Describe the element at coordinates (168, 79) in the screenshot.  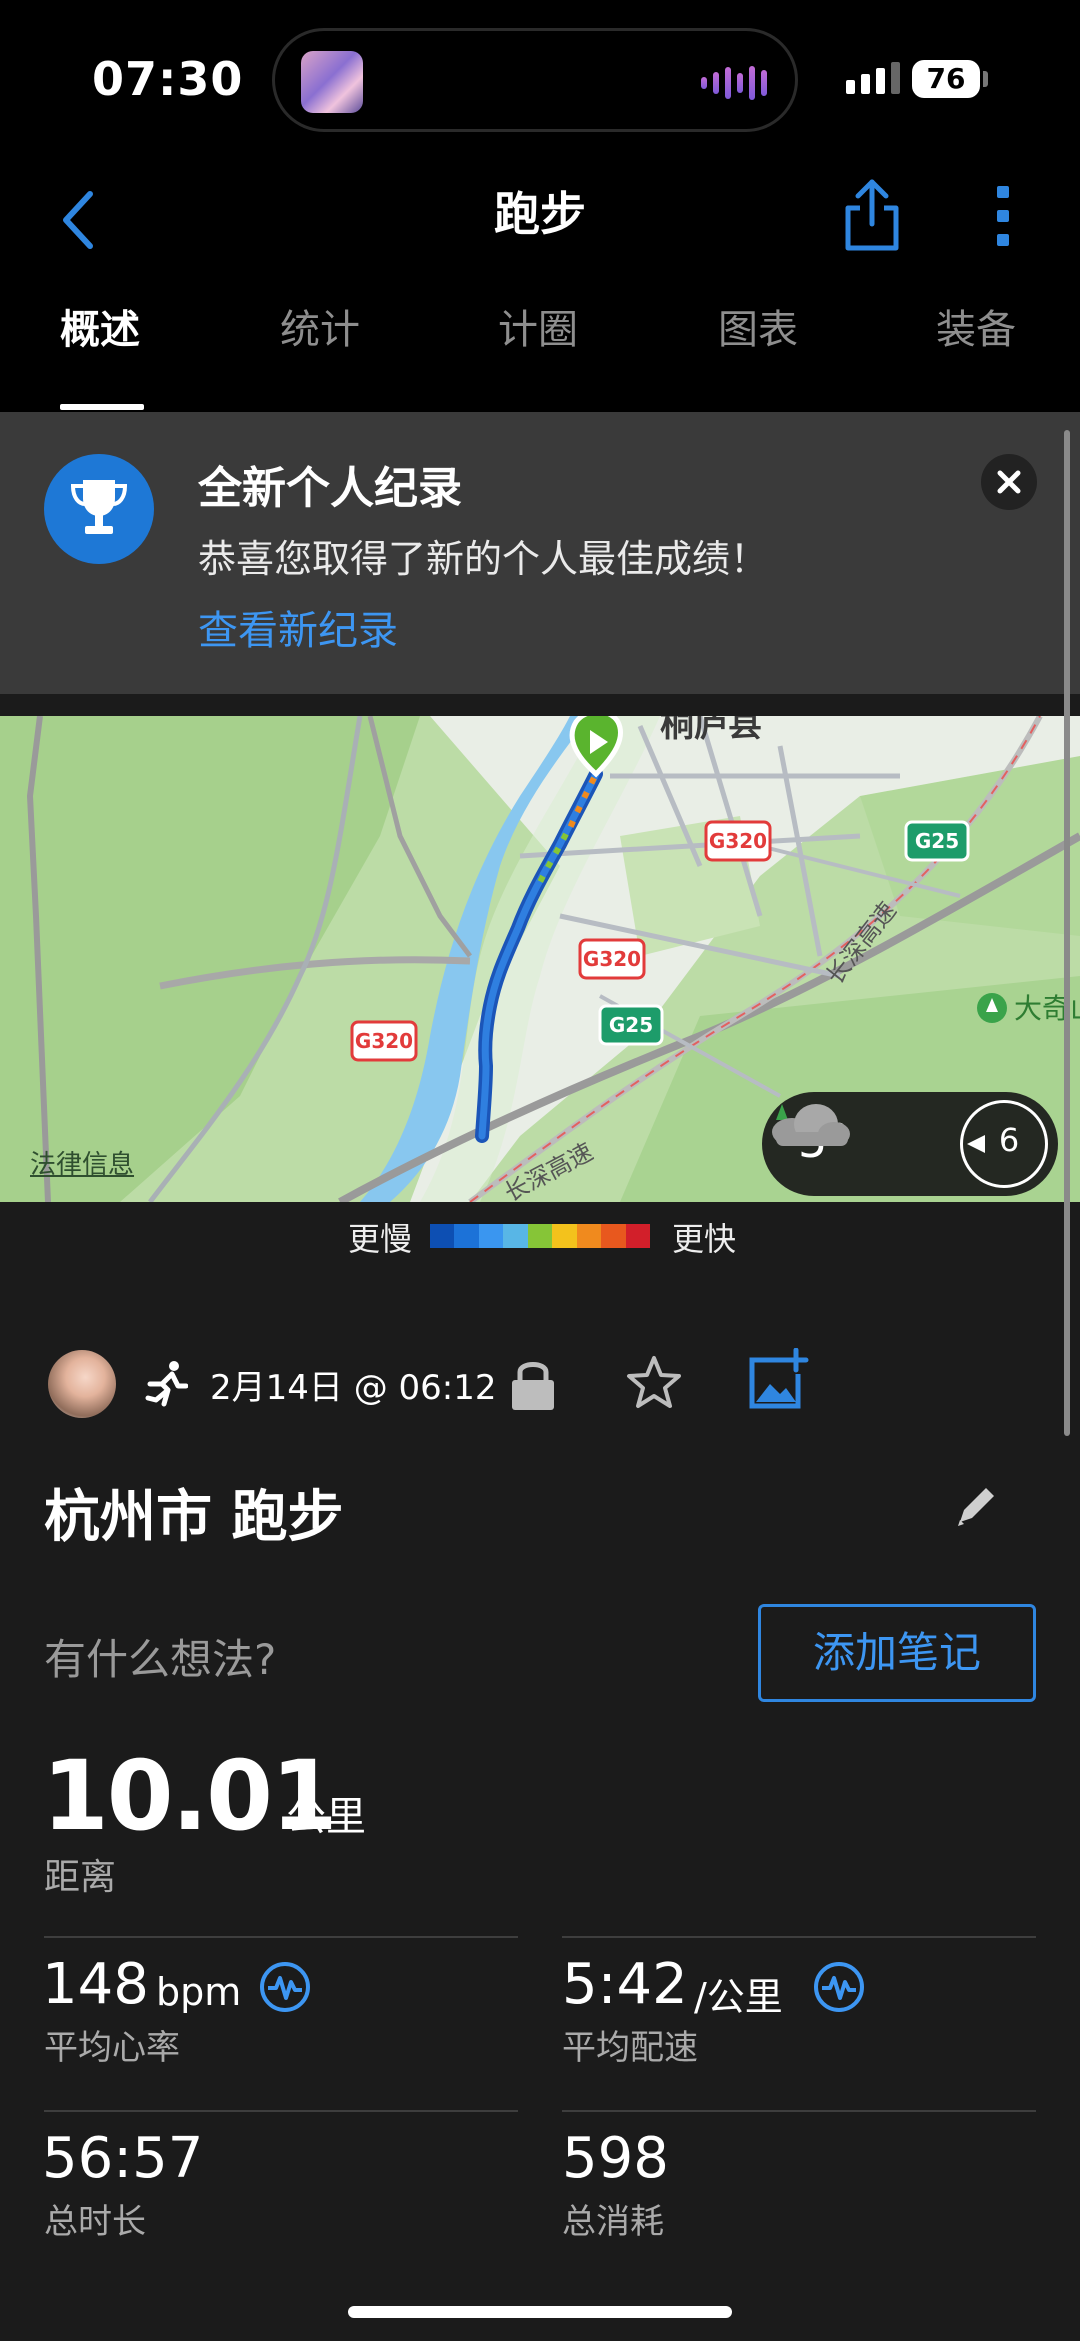
I see `status-time: 07:30` at that location.